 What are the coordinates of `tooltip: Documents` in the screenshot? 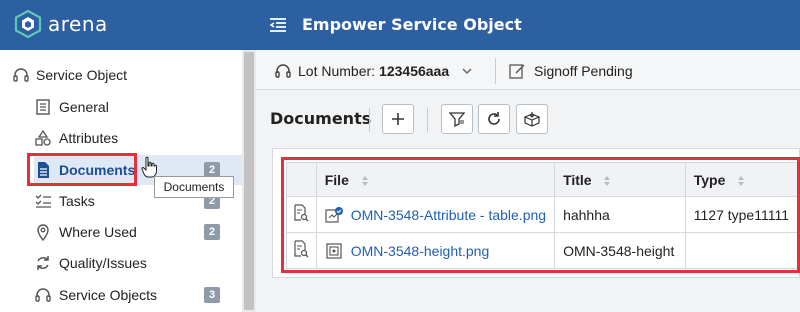 It's located at (194, 187).